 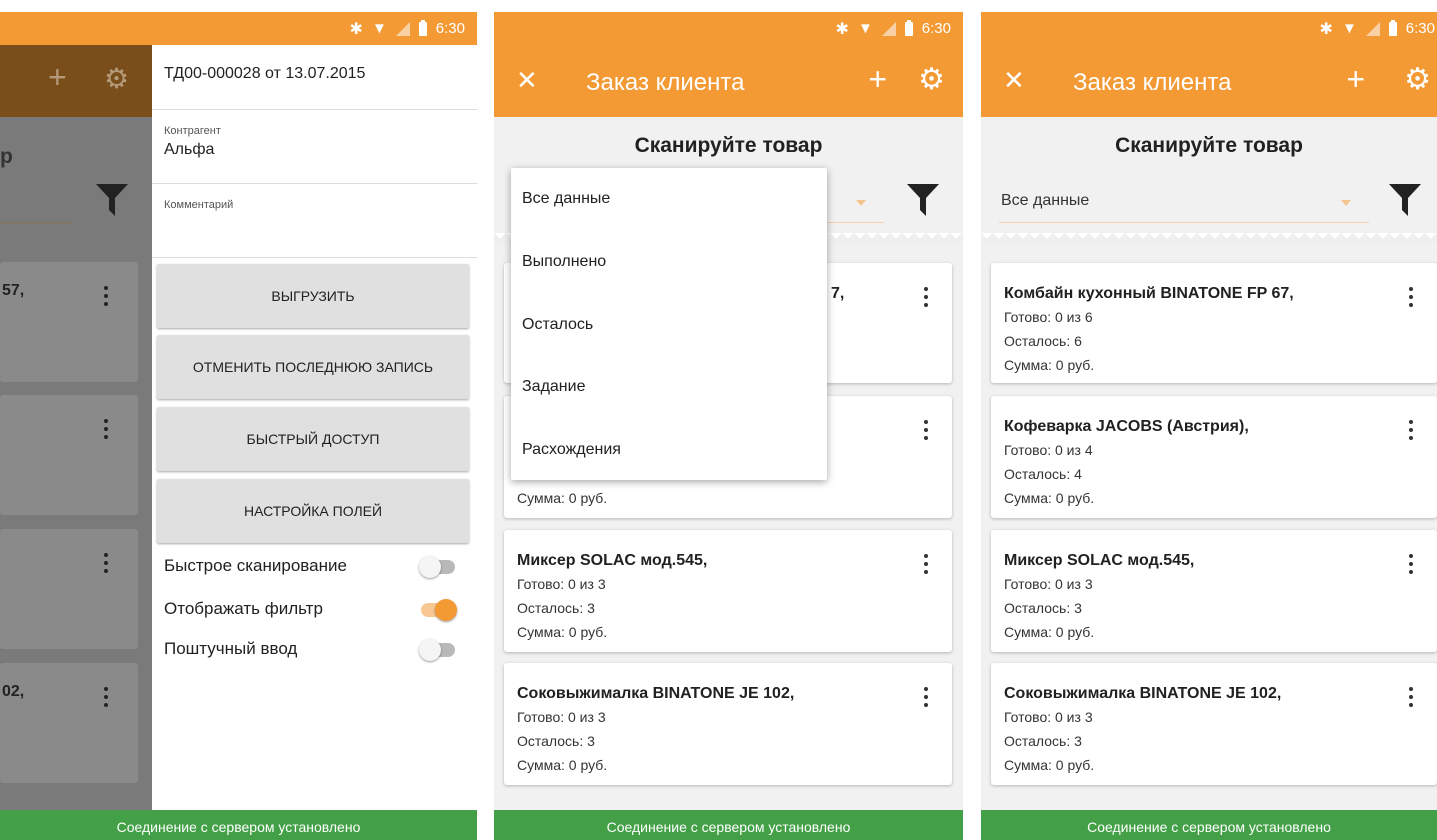 I want to click on contractor-value: Альфа, so click(x=189, y=150).